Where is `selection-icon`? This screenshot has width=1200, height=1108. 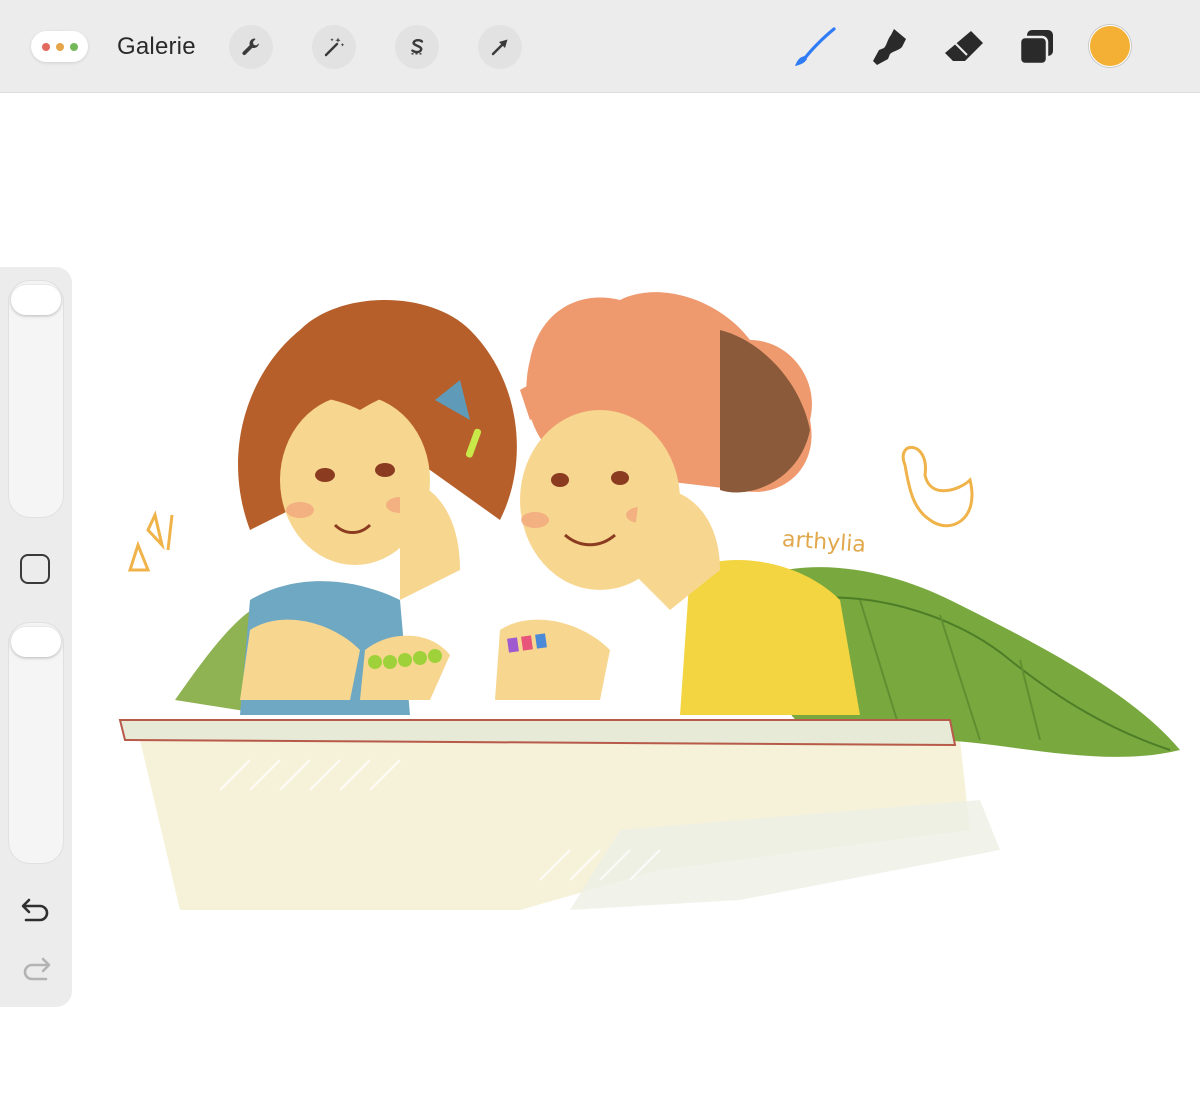 selection-icon is located at coordinates (417, 46).